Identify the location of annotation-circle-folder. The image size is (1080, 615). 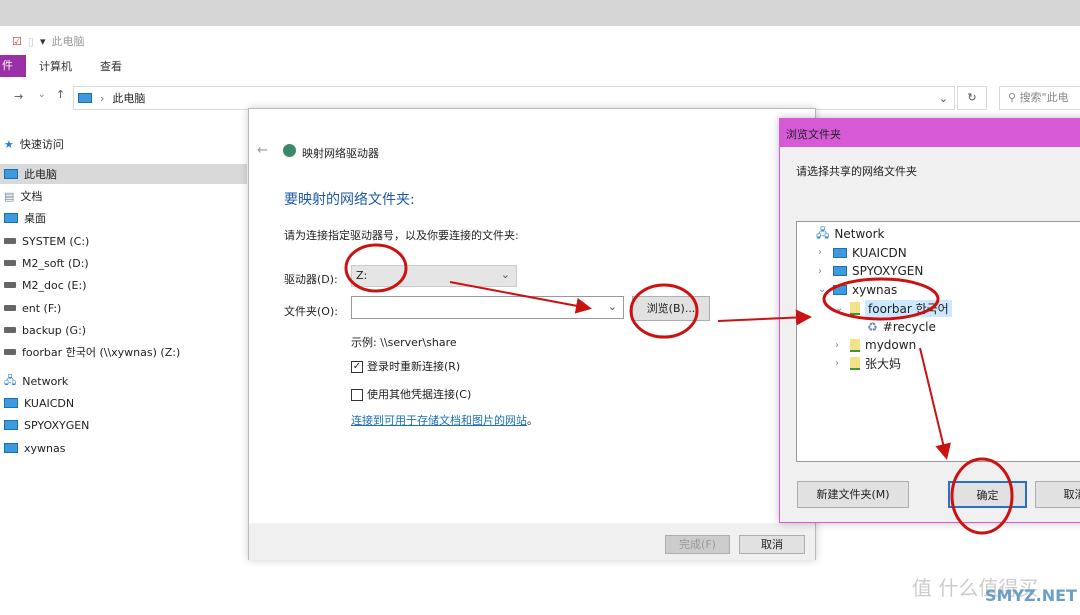
(881, 299).